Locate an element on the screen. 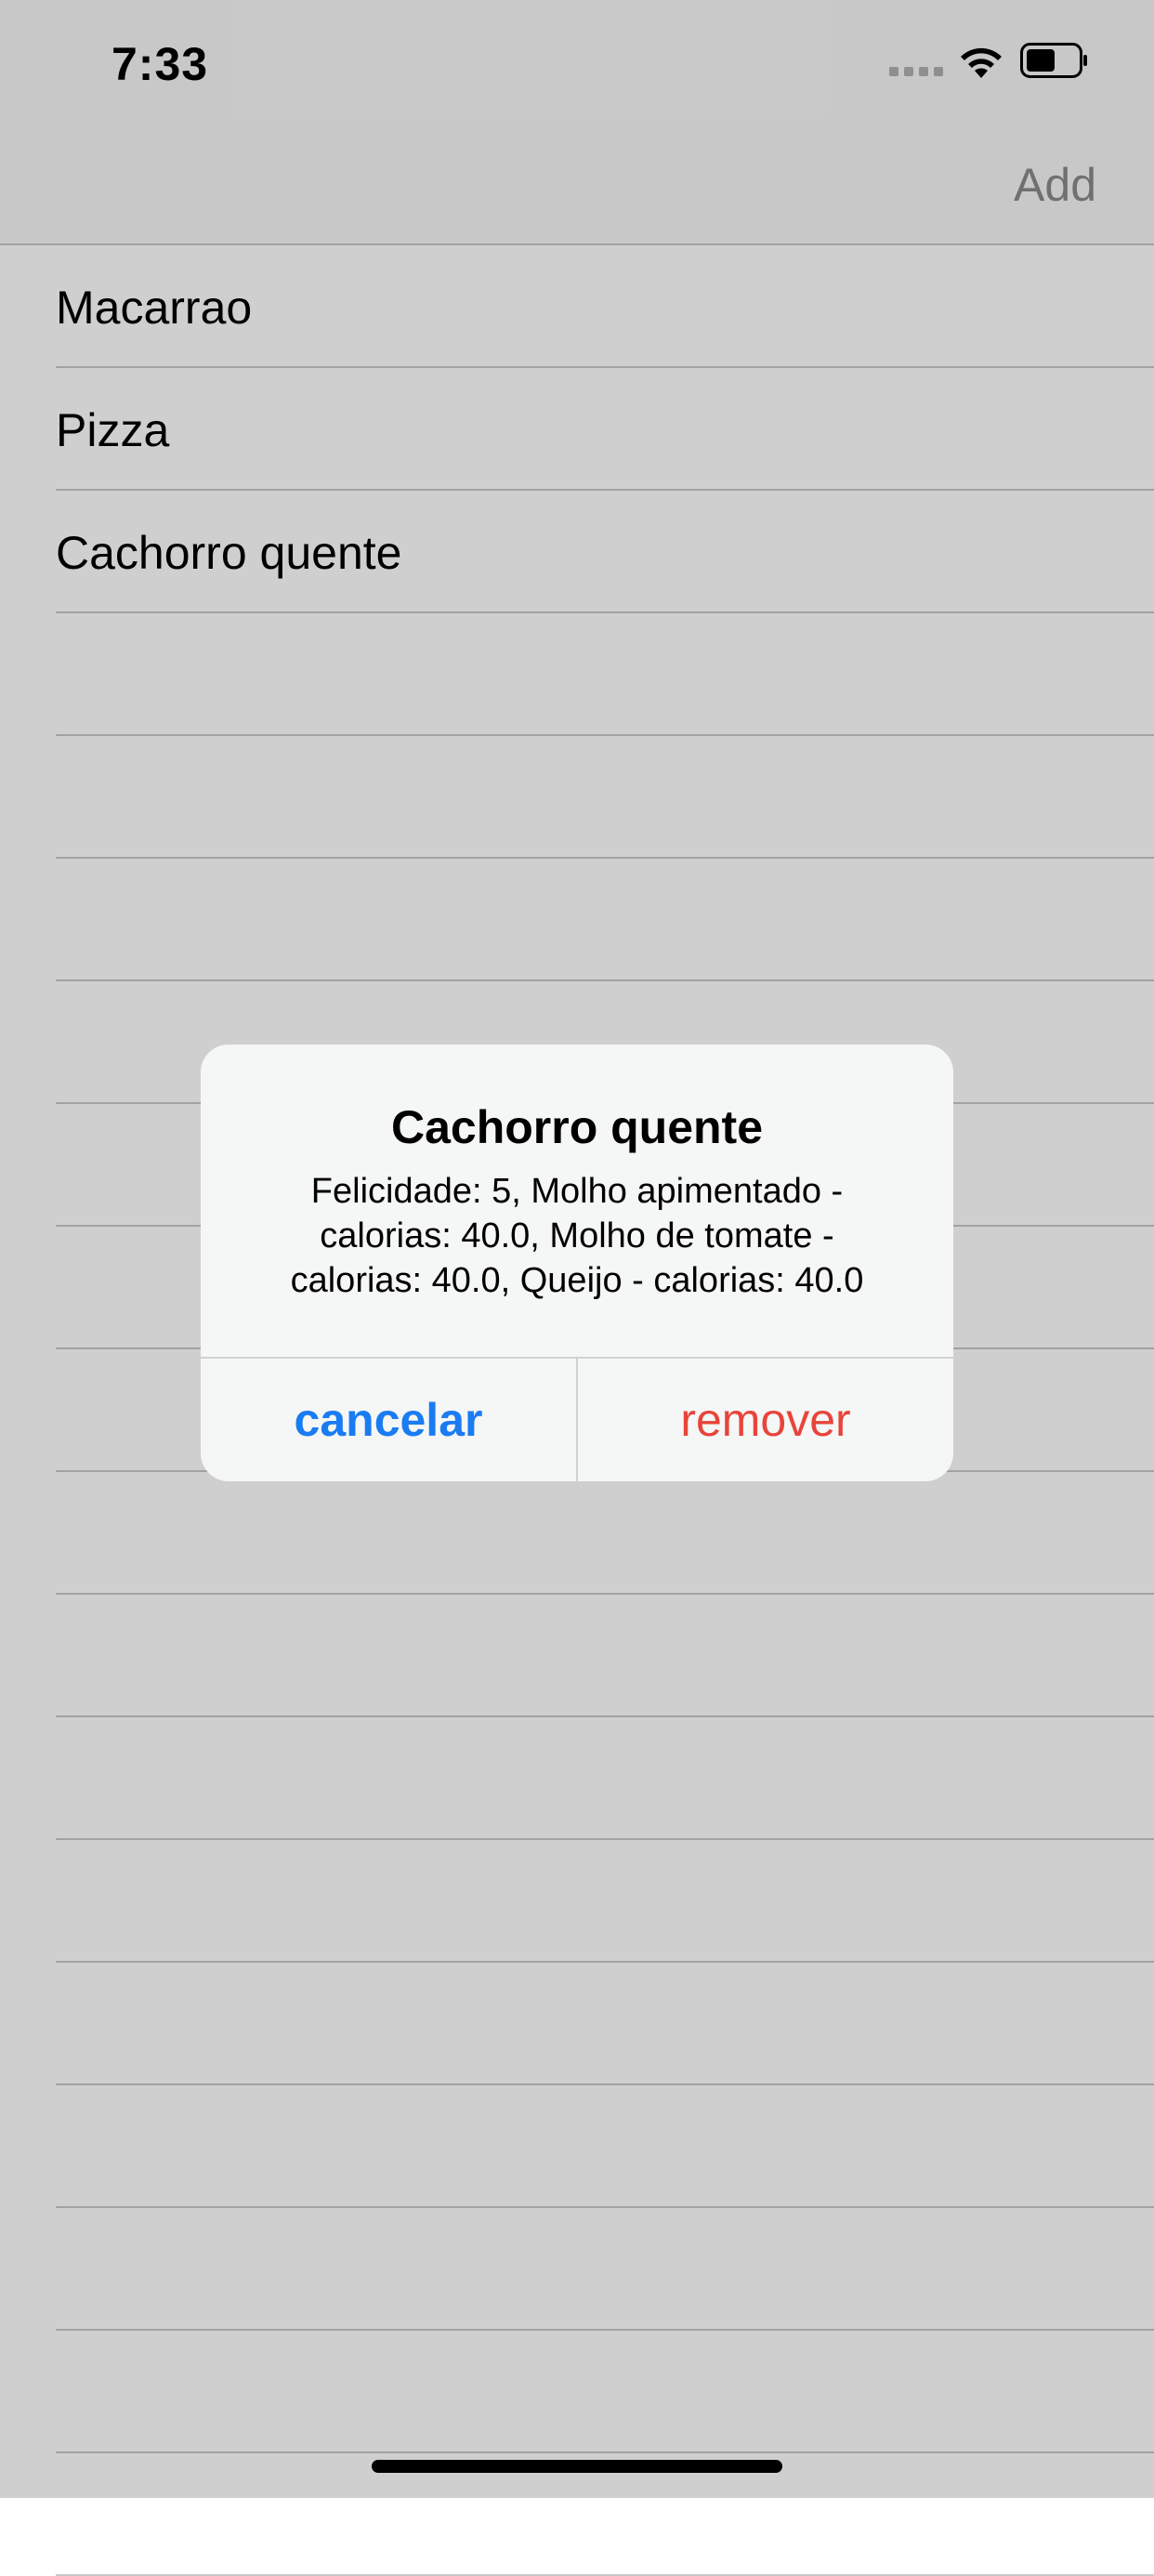  home-indicator is located at coordinates (577, 2466).